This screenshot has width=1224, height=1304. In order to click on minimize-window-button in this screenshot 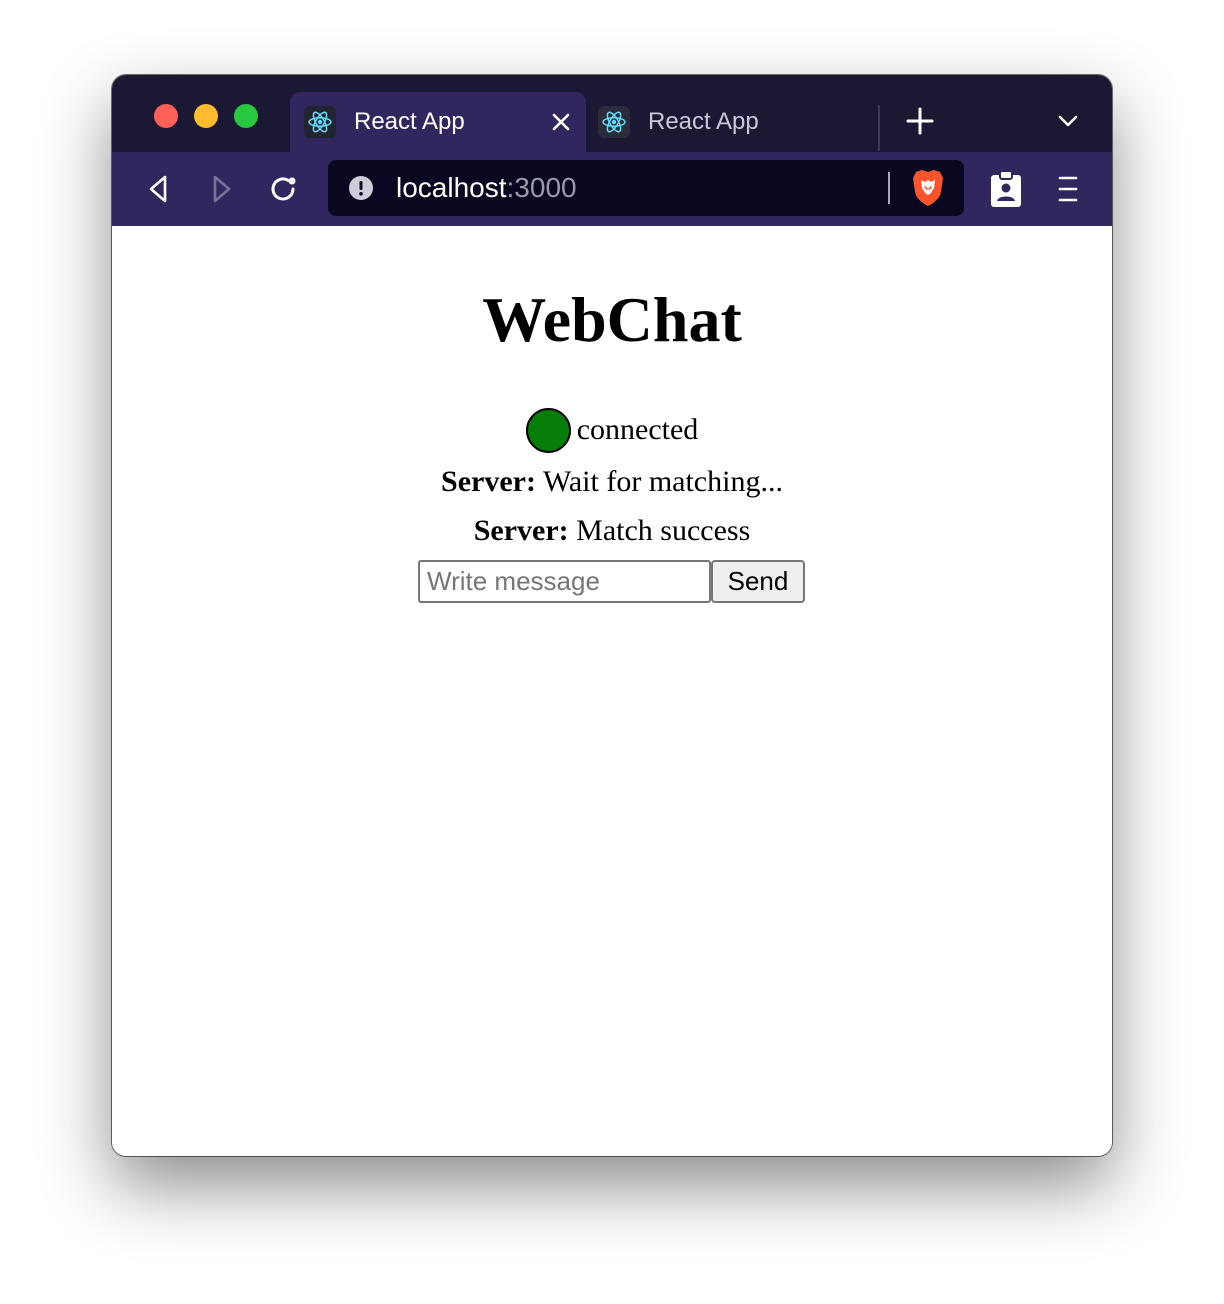, I will do `click(206, 116)`.